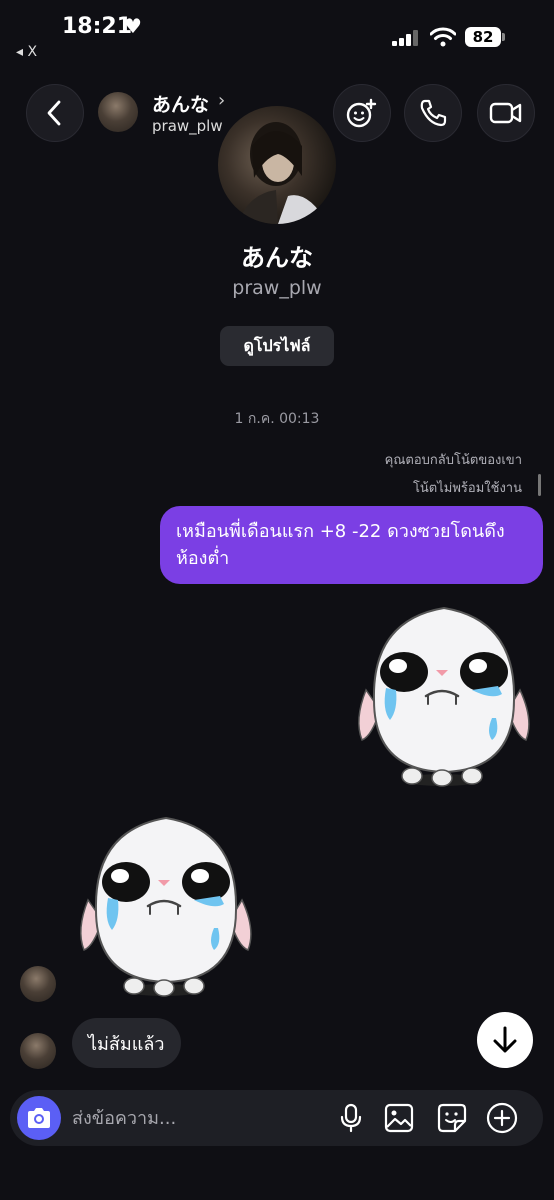 This screenshot has height=1200, width=554. Describe the element at coordinates (447, 695) in the screenshot. I see `crying-bunny-sticker-sent` at that location.